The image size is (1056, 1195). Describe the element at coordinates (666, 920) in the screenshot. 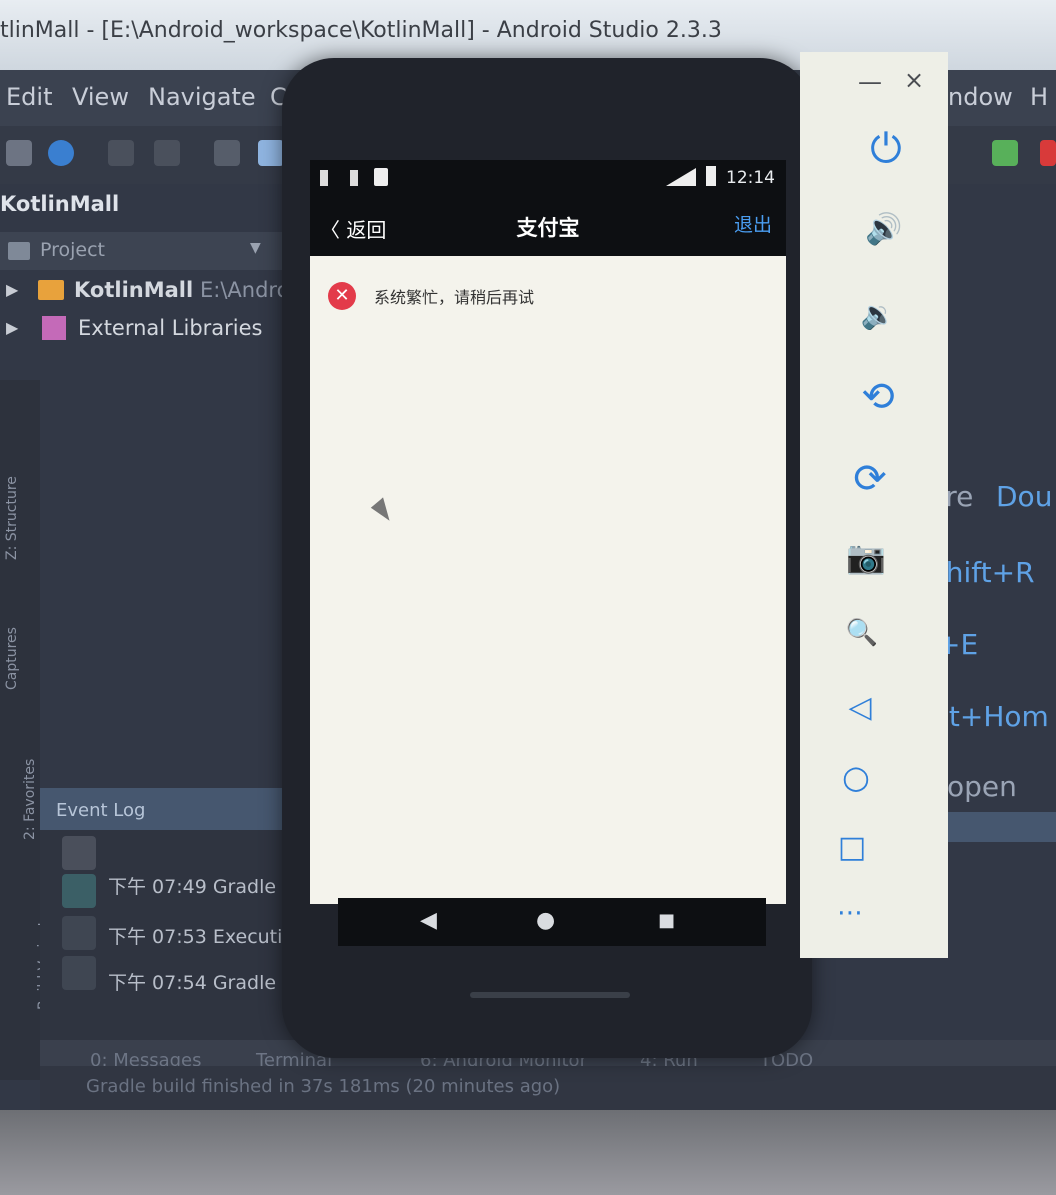

I see `nav-recent-button: ■` at that location.